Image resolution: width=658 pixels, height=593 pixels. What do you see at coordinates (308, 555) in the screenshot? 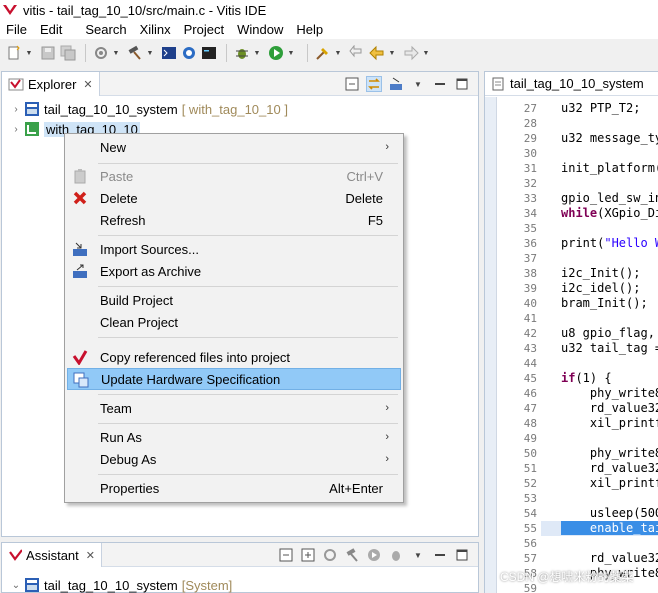
I see `expand-all-icon` at bounding box center [308, 555].